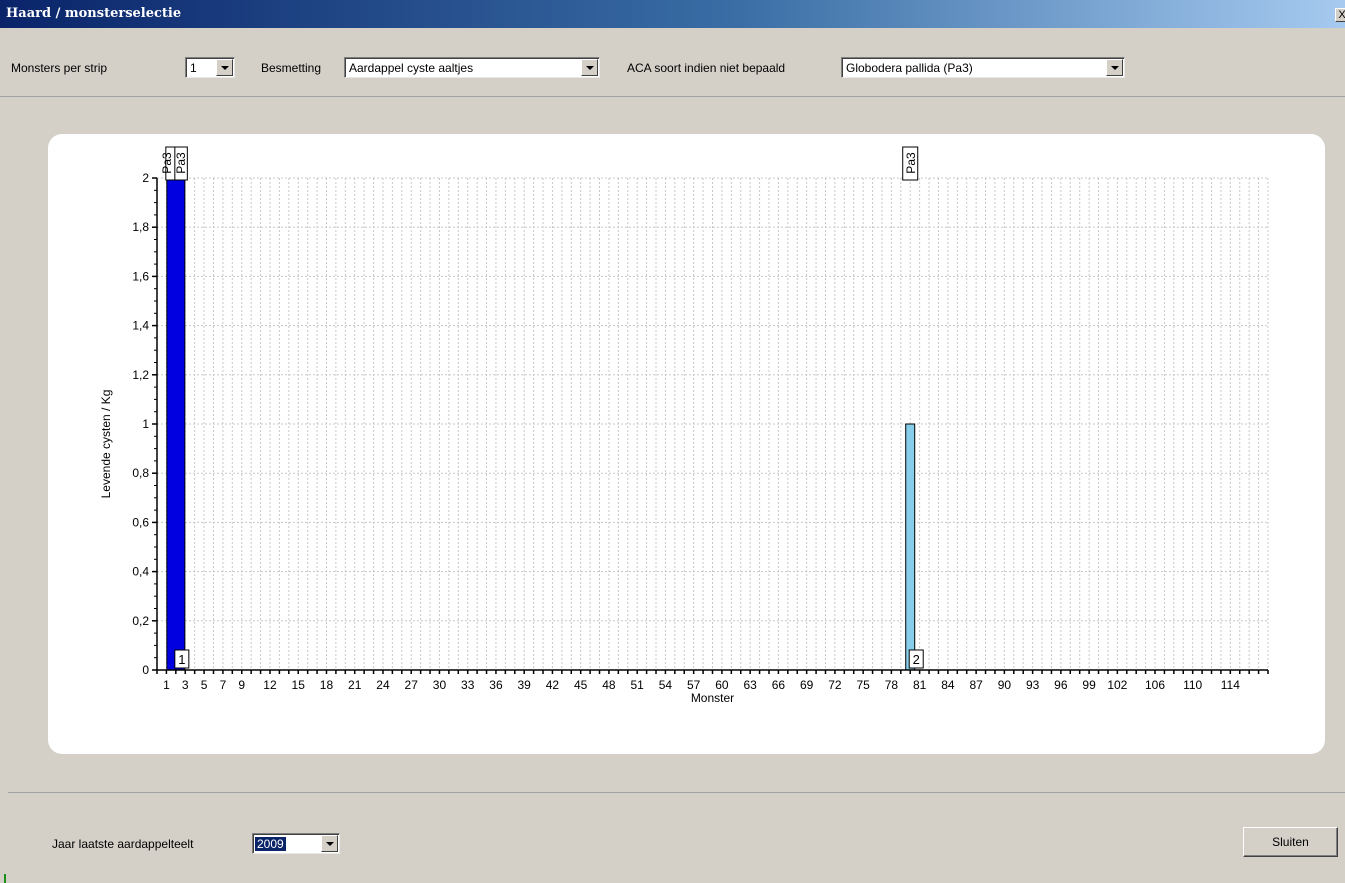  What do you see at coordinates (892, 685) in the screenshot?
I see `x-tick-label: 78` at bounding box center [892, 685].